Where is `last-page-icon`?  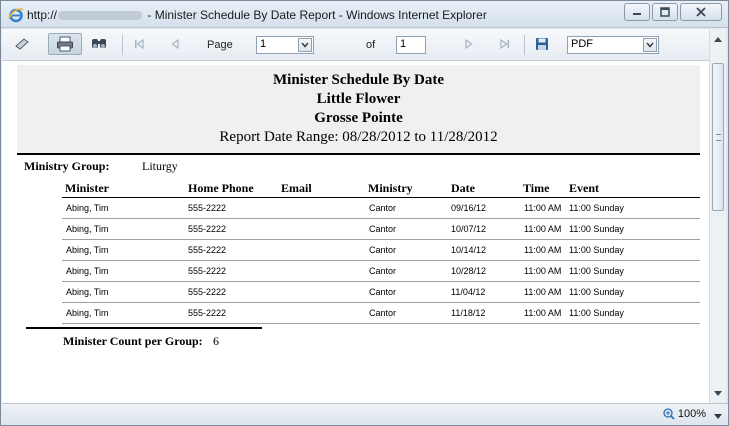 last-page-icon is located at coordinates (504, 44).